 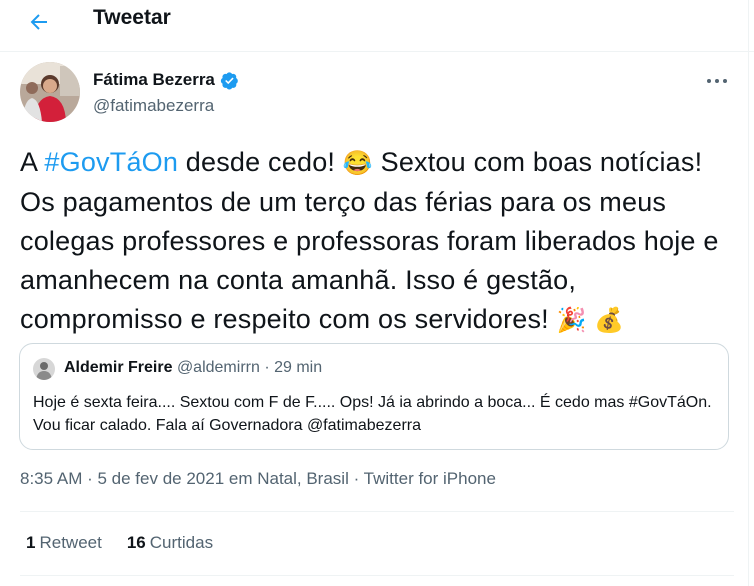 I want to click on more-horizontal-icon, so click(x=717, y=81).